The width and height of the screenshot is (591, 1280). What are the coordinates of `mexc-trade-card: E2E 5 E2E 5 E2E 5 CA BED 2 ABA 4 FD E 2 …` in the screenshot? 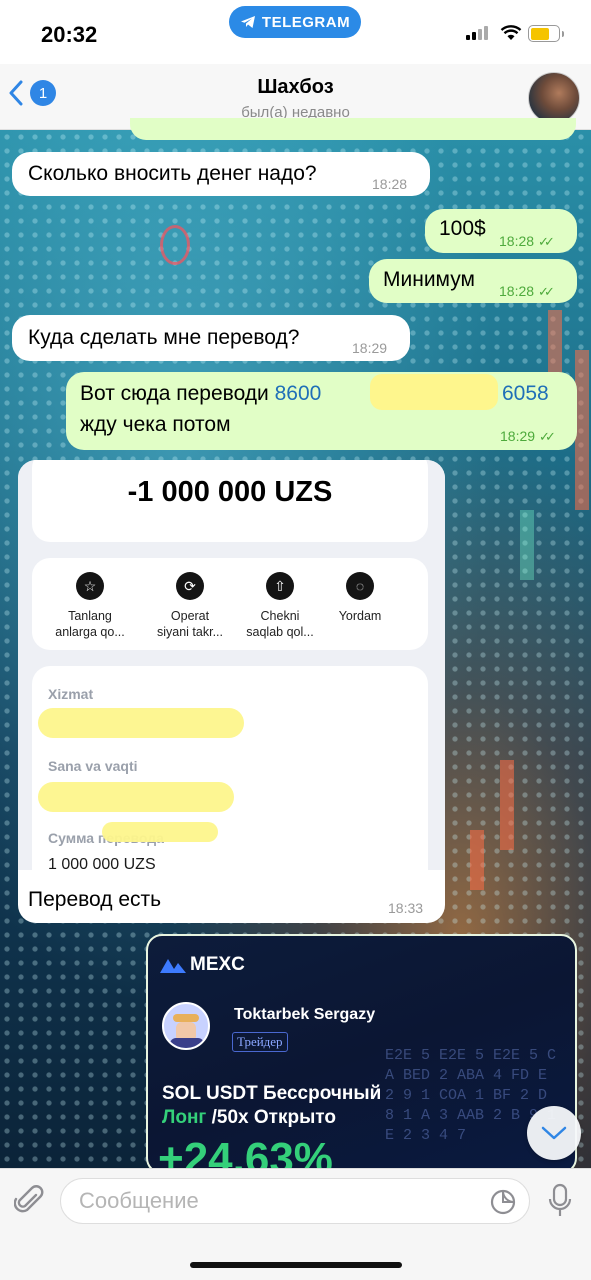 It's located at (361, 1054).